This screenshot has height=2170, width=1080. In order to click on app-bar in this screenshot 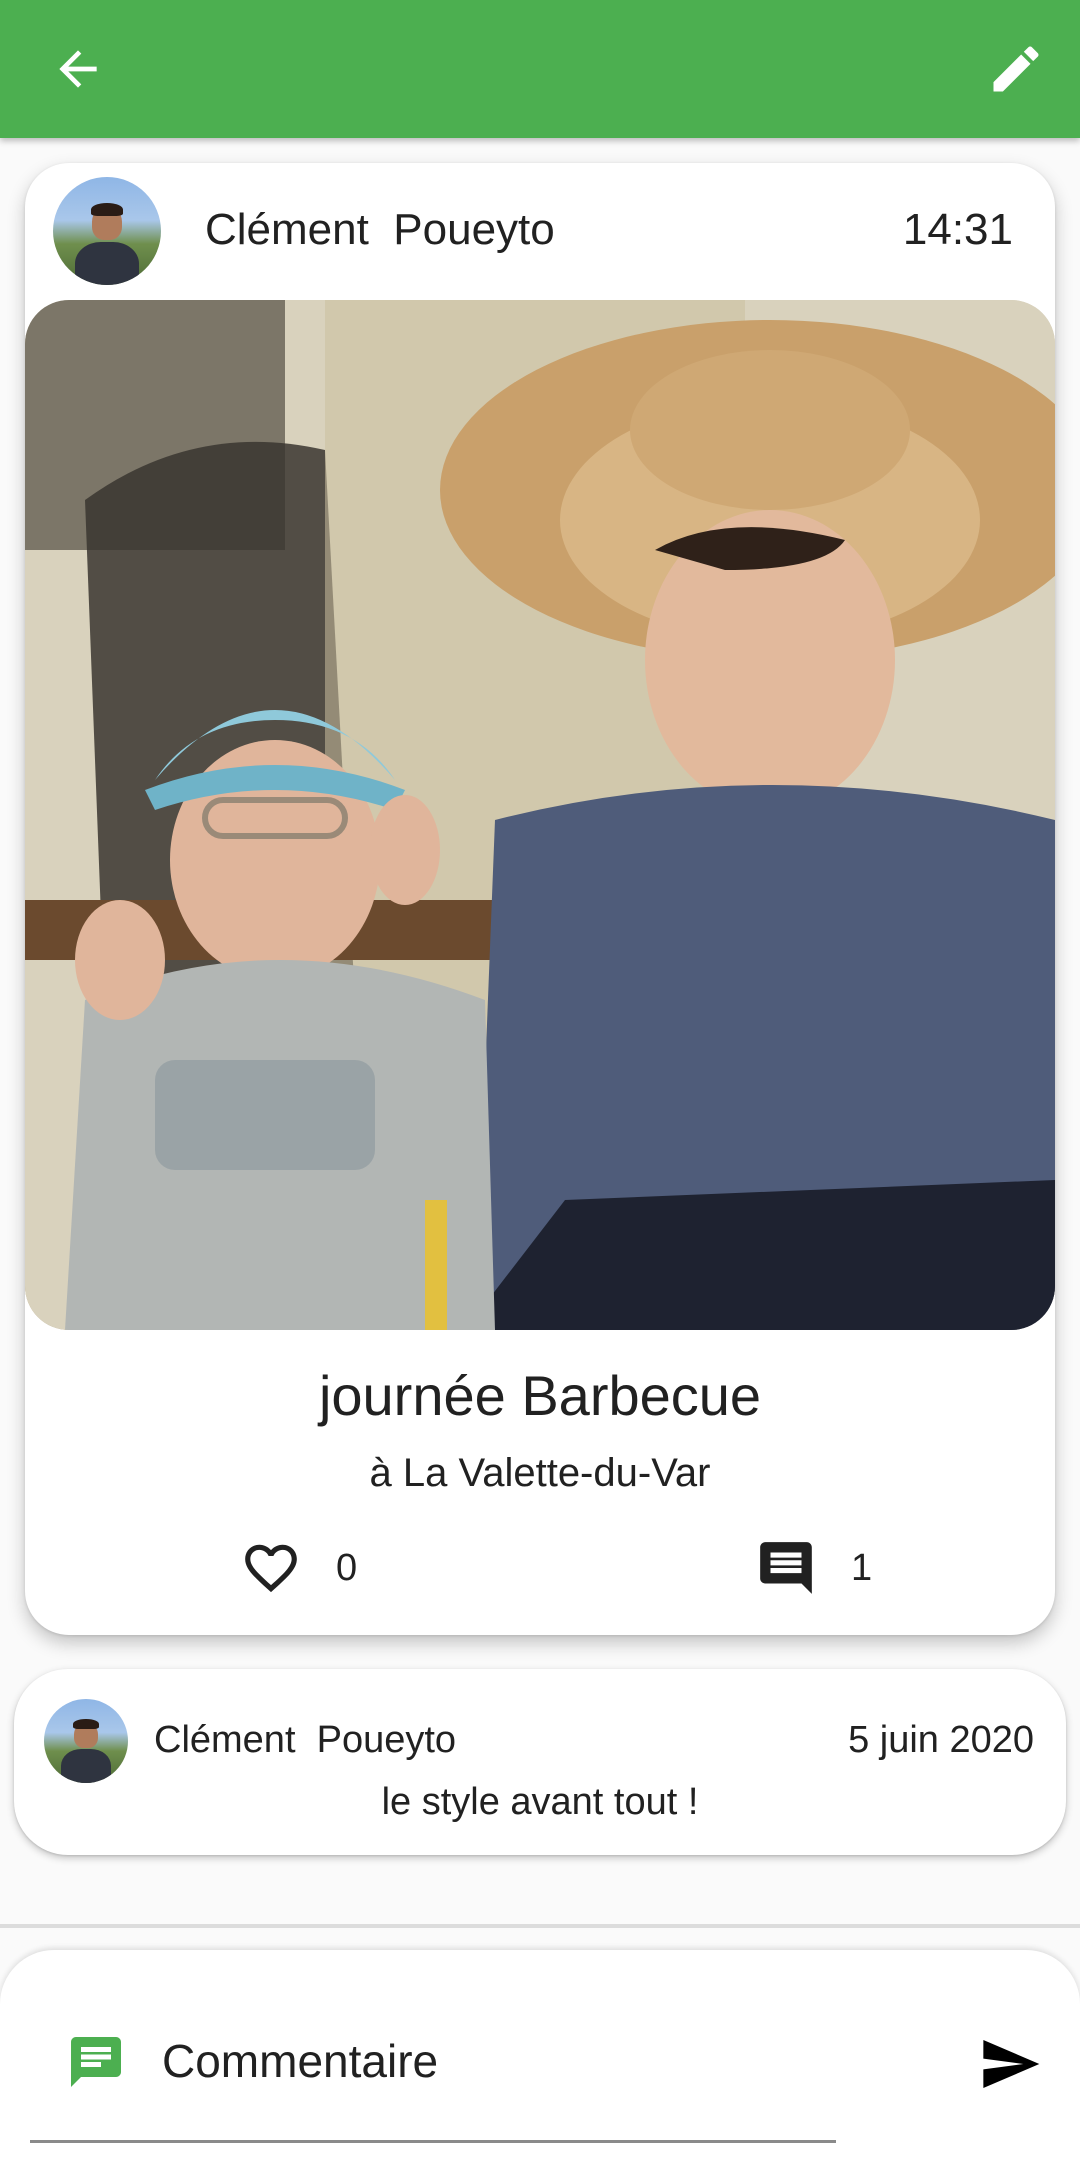, I will do `click(540, 69)`.